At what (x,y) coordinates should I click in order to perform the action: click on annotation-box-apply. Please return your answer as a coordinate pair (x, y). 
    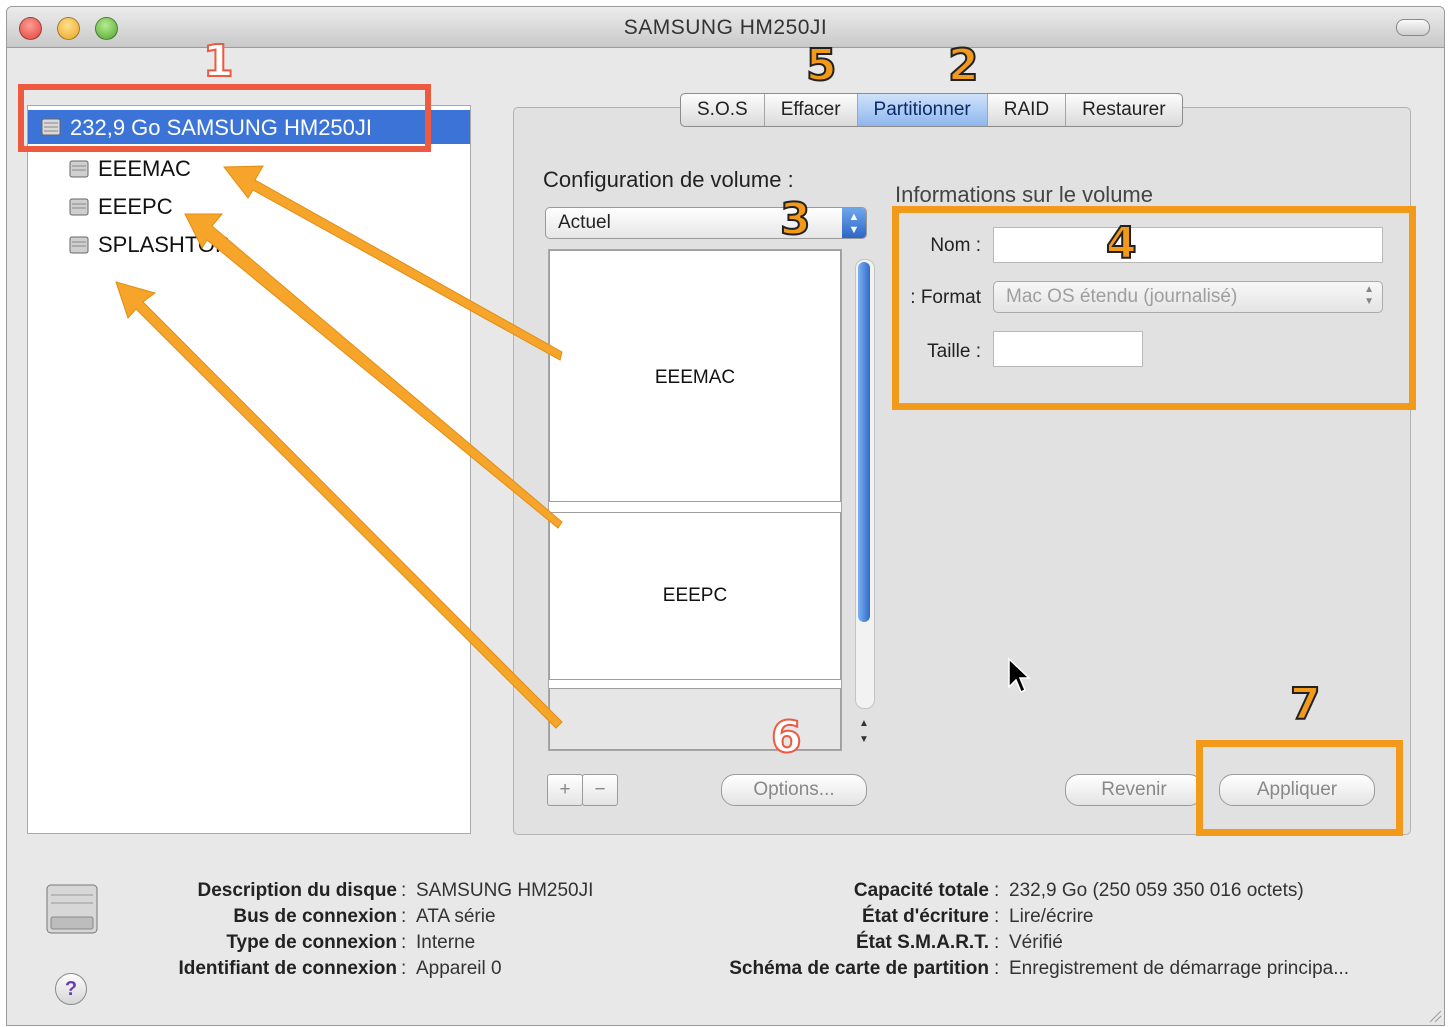
    Looking at the image, I should click on (1299, 788).